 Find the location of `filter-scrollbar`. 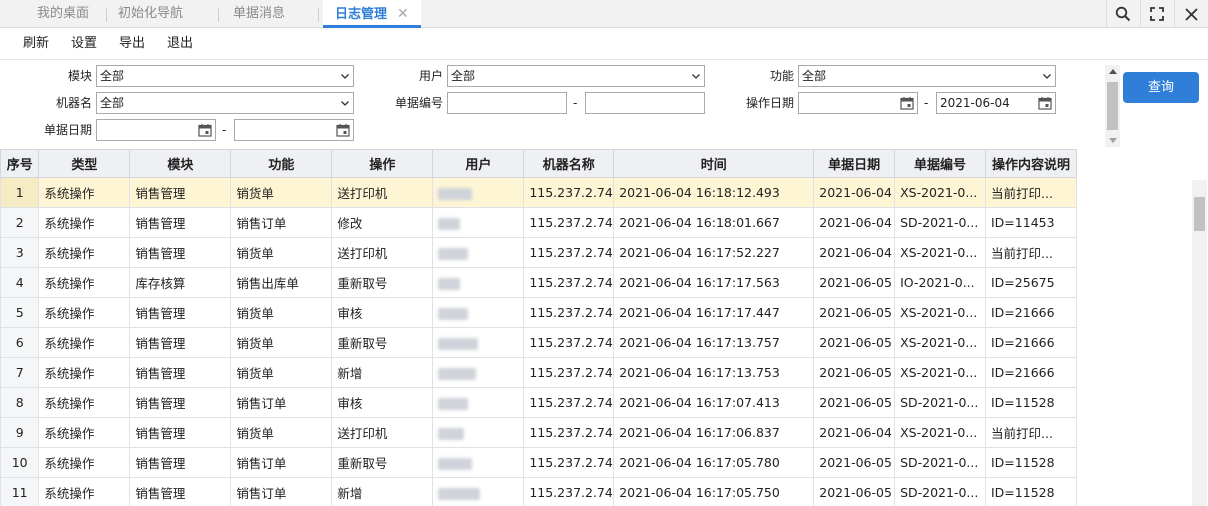

filter-scrollbar is located at coordinates (1112, 106).